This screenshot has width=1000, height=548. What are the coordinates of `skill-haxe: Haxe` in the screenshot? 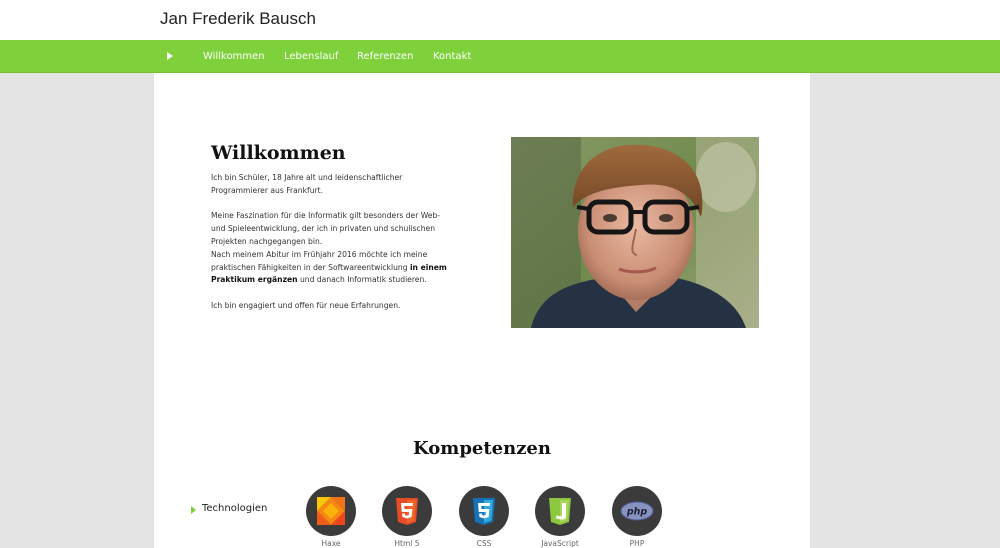 It's located at (331, 517).